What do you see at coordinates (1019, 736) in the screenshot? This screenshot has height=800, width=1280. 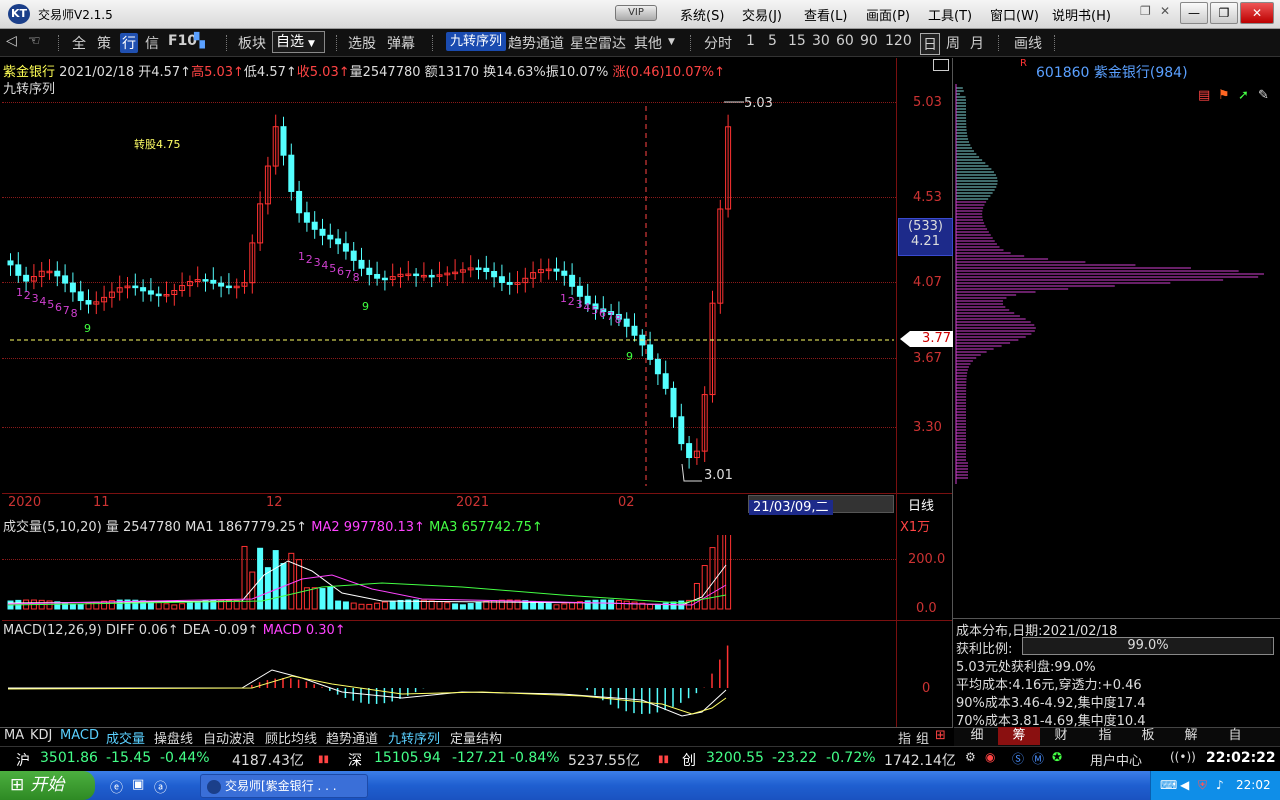 I see `tab-chips: 筹` at bounding box center [1019, 736].